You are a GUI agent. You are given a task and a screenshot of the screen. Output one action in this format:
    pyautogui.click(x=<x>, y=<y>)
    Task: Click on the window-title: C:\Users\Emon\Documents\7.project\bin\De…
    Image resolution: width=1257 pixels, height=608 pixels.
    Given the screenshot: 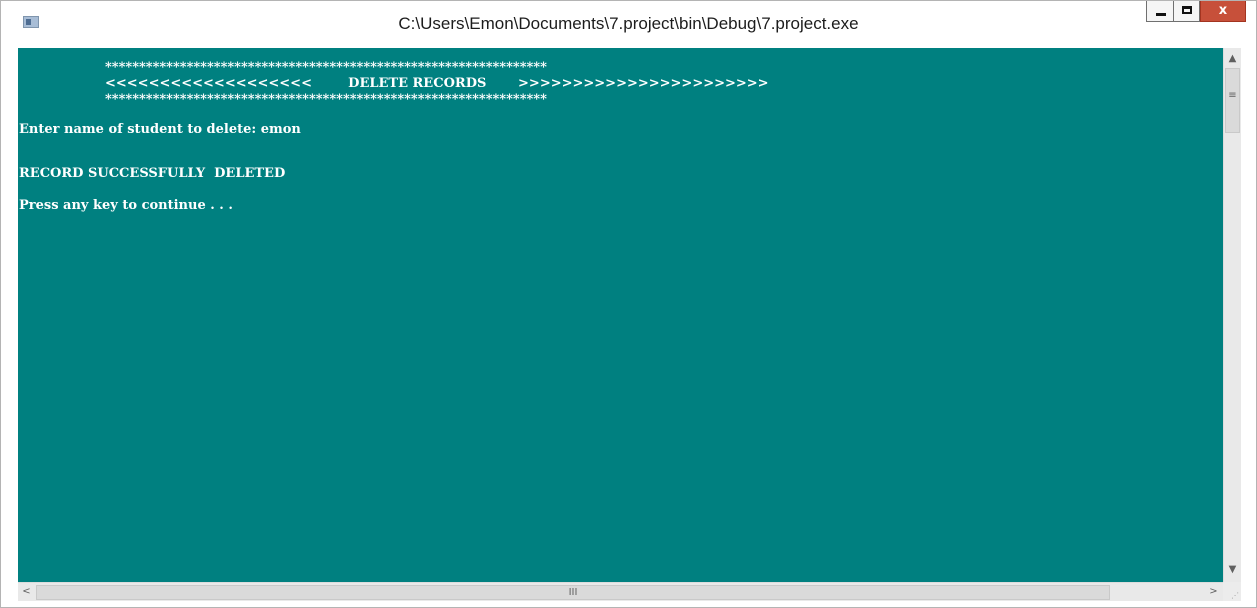 What is the action you would take?
    pyautogui.click(x=628, y=23)
    